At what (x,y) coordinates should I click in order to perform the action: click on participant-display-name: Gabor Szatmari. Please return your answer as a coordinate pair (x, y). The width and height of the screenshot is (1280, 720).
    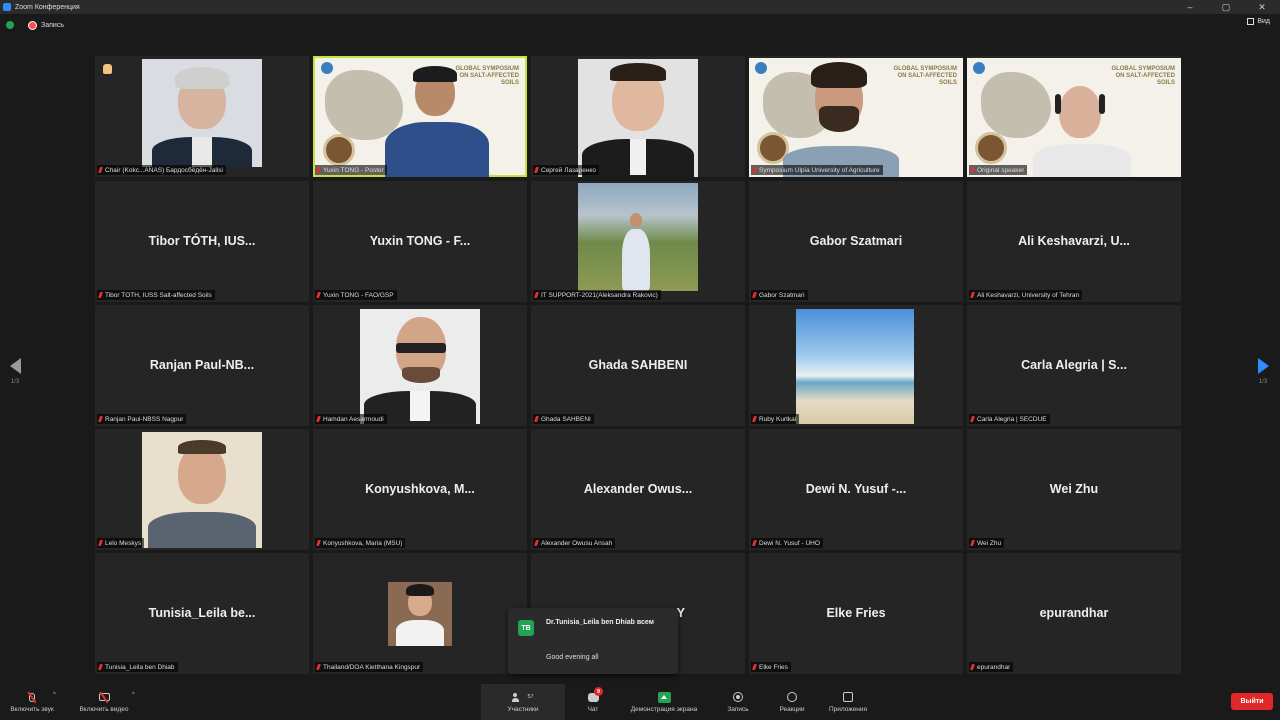
    Looking at the image, I should click on (856, 241).